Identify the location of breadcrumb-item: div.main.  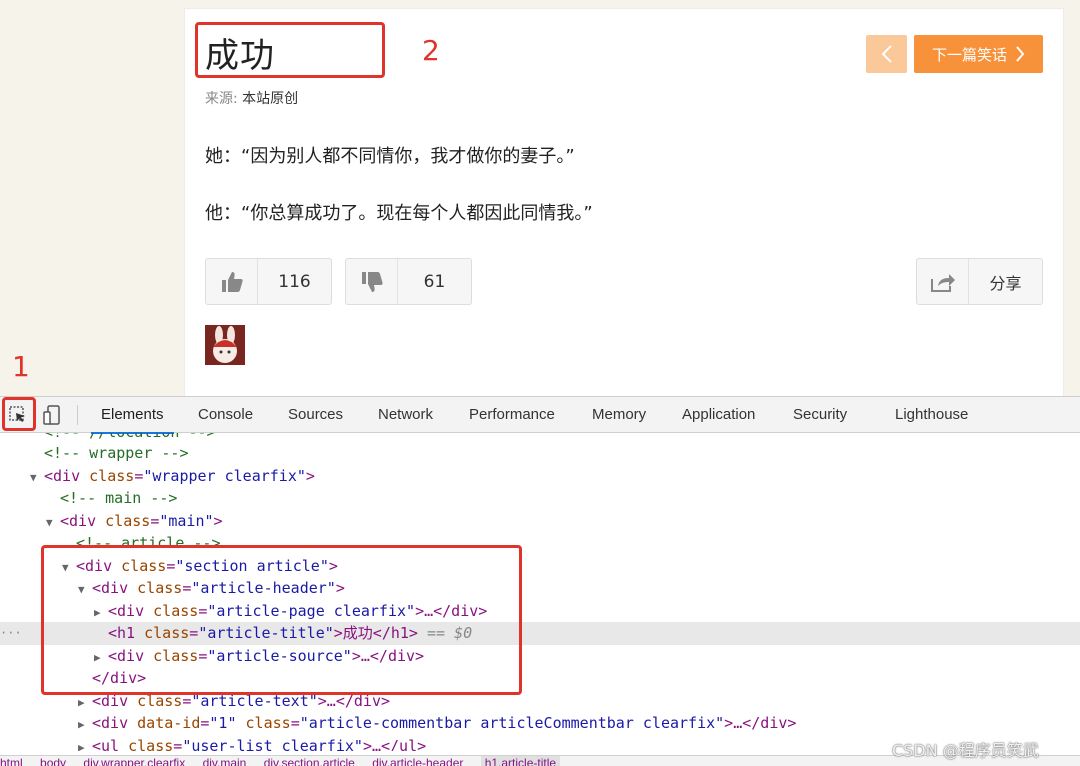
(225, 761).